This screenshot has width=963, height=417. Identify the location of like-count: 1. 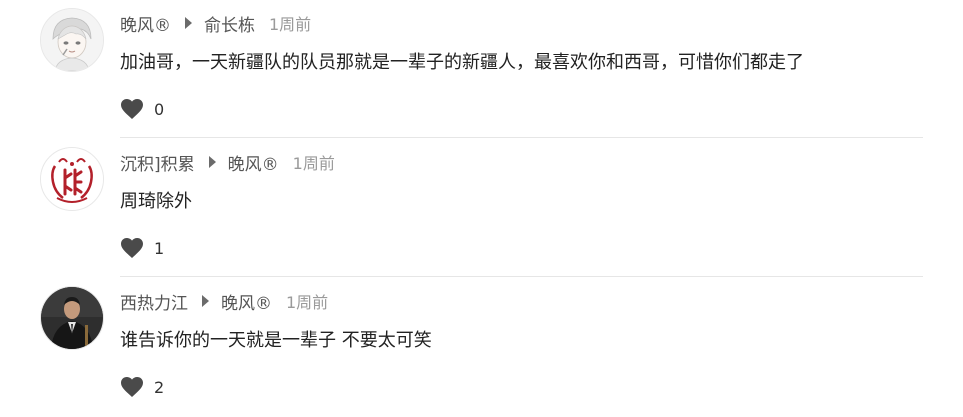
(159, 248).